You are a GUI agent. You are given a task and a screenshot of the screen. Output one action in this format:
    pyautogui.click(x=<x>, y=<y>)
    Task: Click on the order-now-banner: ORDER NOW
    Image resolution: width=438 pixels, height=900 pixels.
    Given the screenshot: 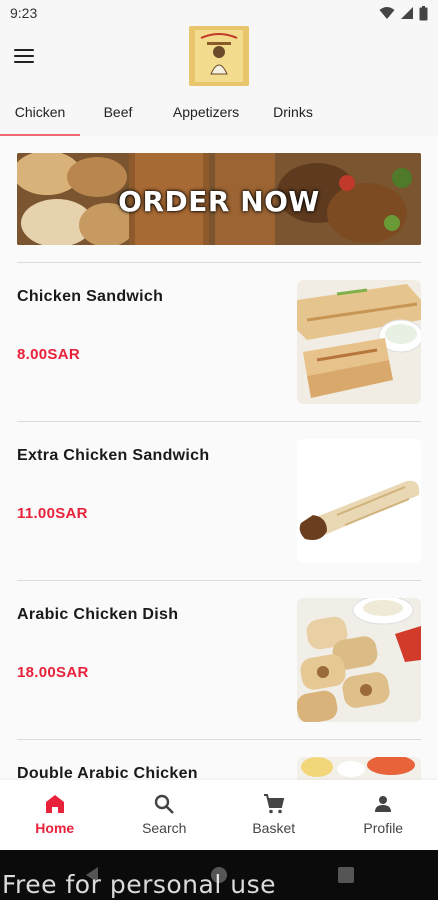 What is the action you would take?
    pyautogui.click(x=219, y=199)
    